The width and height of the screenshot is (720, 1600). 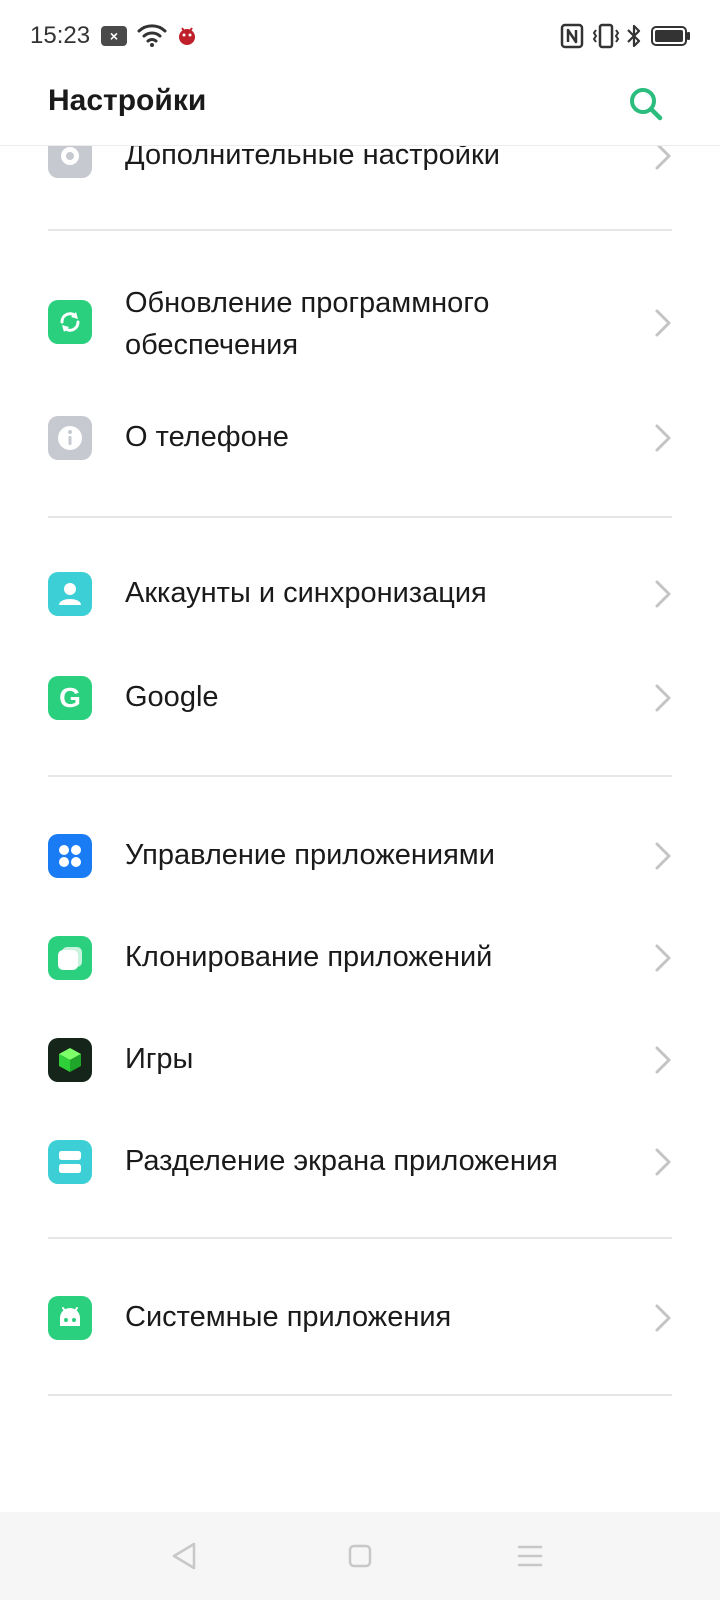 I want to click on android-icon, so click(x=70, y=1318).